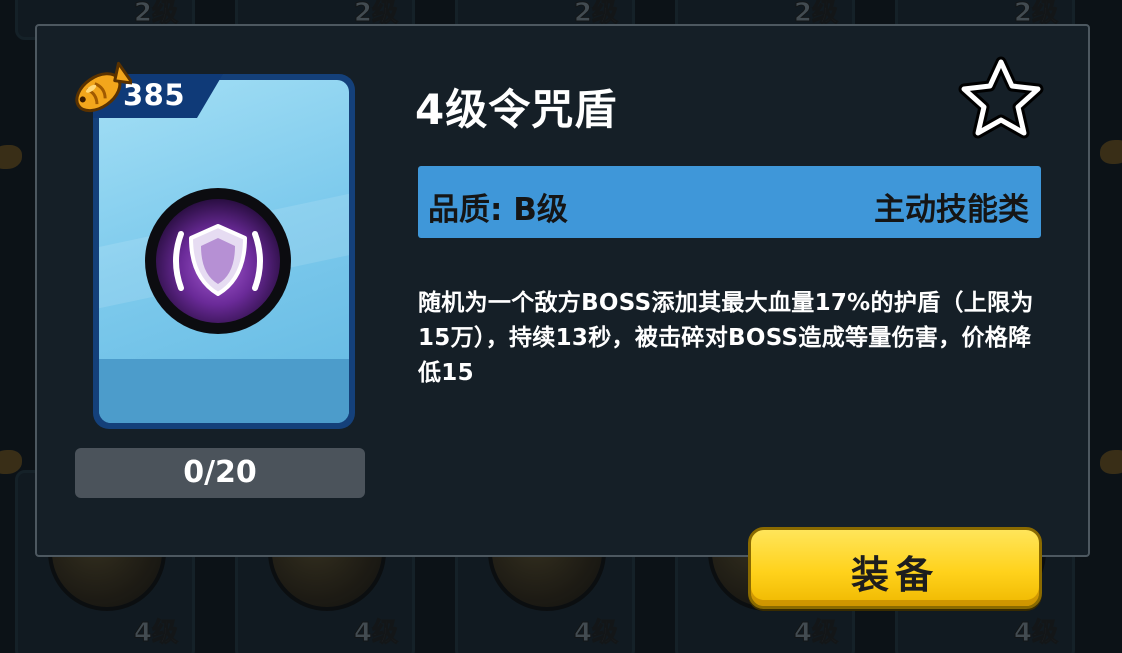 Image resolution: width=1122 pixels, height=653 pixels. Describe the element at coordinates (516, 109) in the screenshot. I see `skill-title: 4级令咒盾` at that location.